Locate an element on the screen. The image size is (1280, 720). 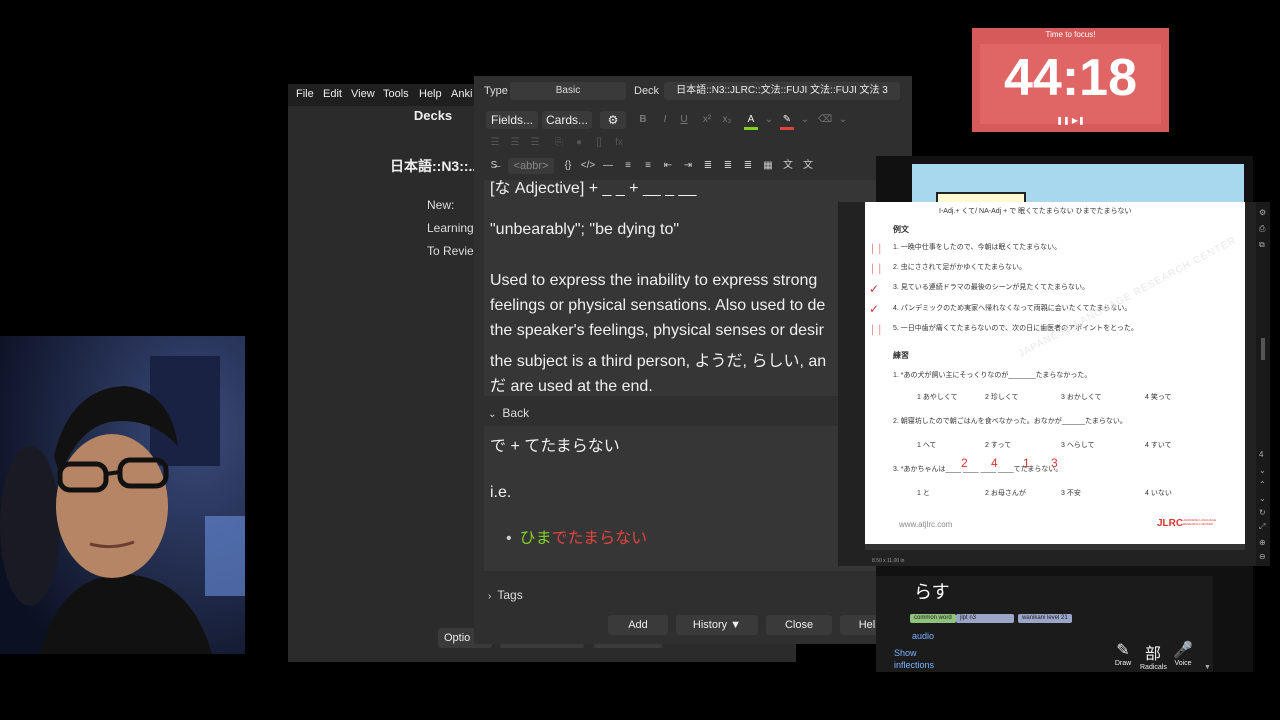
section-practice: 練習 is located at coordinates (901, 355).